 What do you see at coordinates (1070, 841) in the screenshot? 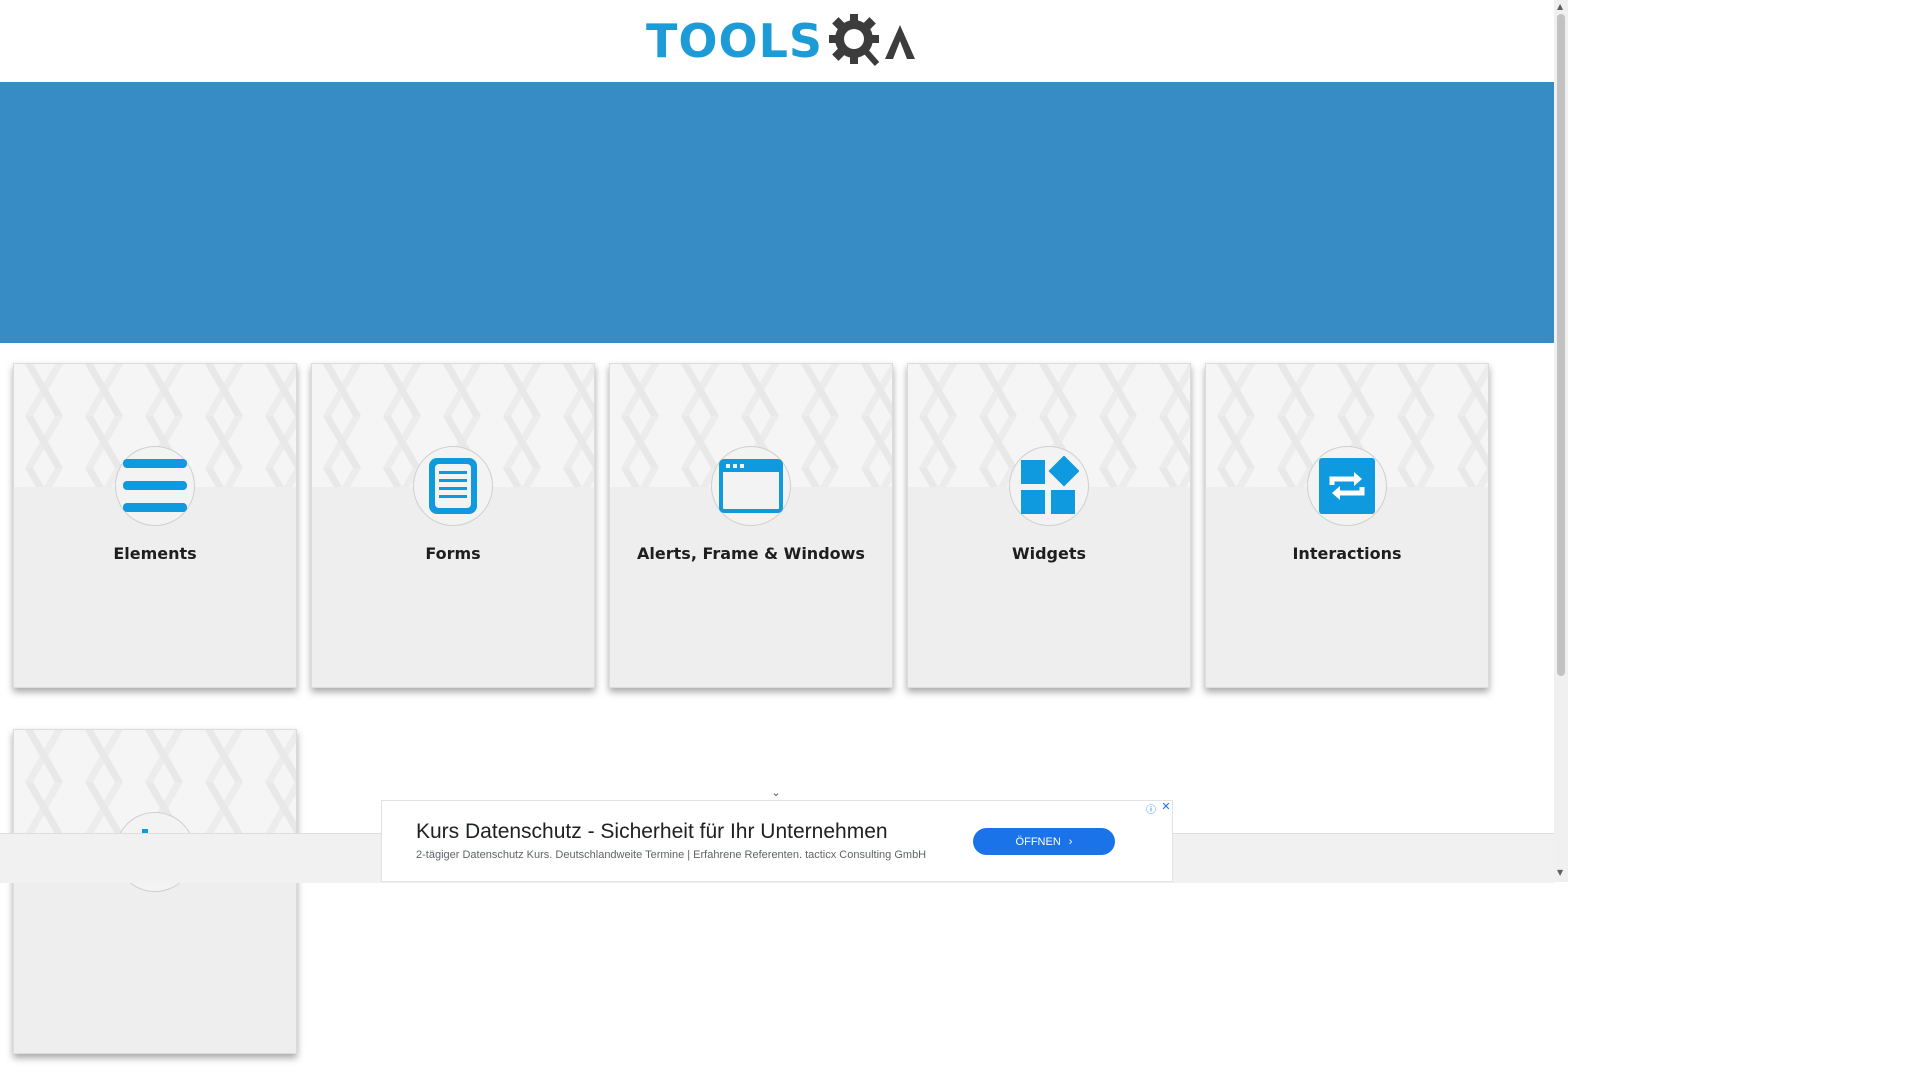
I see `chevron-right-icon: ›` at bounding box center [1070, 841].